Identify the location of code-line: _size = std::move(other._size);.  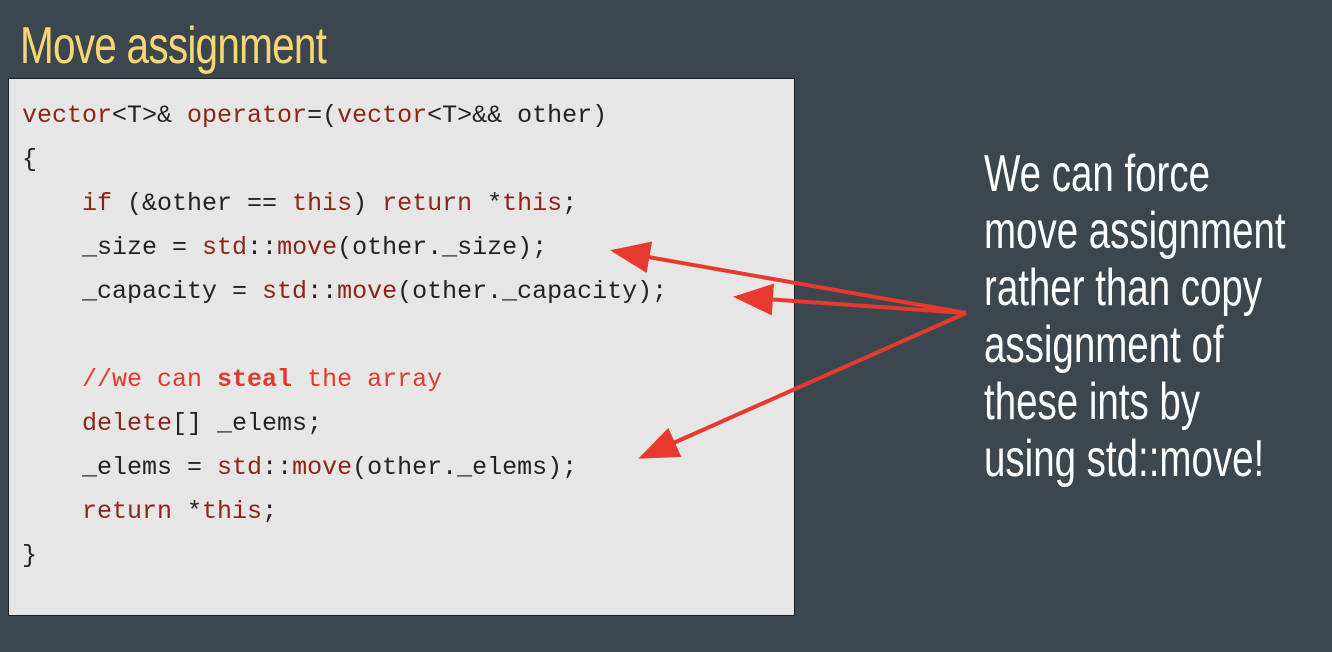
(344, 248).